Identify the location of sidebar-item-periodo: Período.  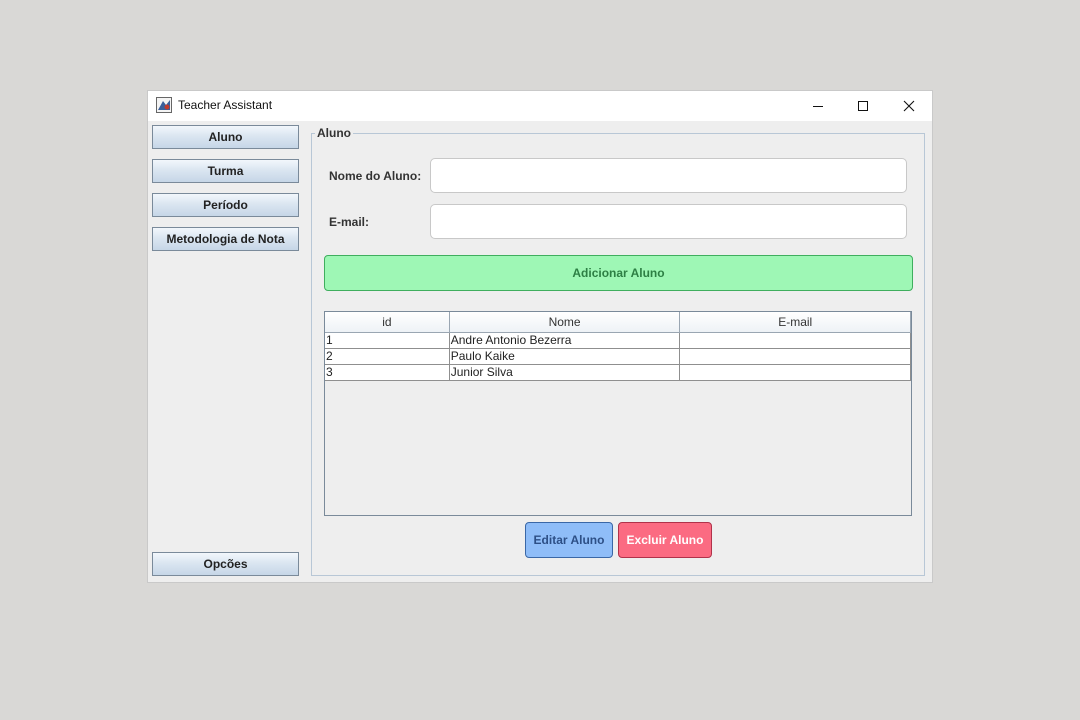
(225, 205).